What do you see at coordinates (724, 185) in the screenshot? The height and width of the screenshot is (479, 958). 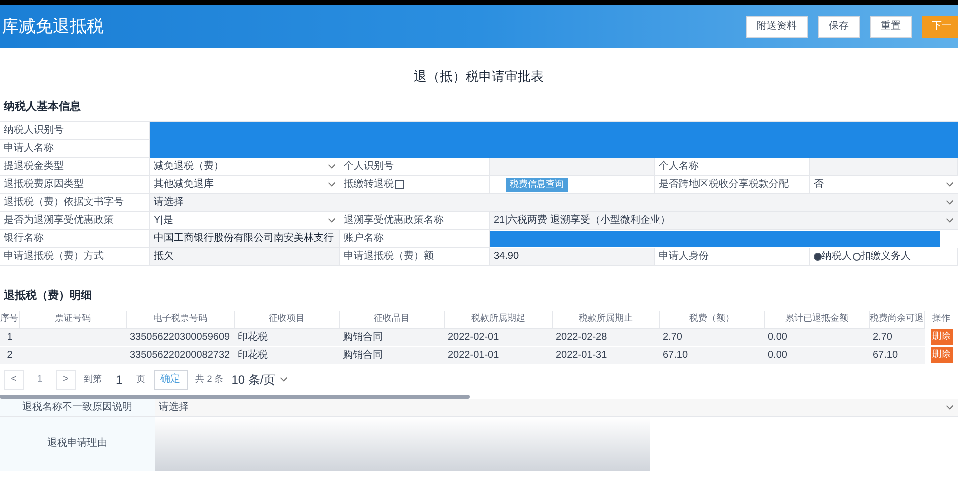 I see `field-label: 是否跨地区税收分享税款分配` at bounding box center [724, 185].